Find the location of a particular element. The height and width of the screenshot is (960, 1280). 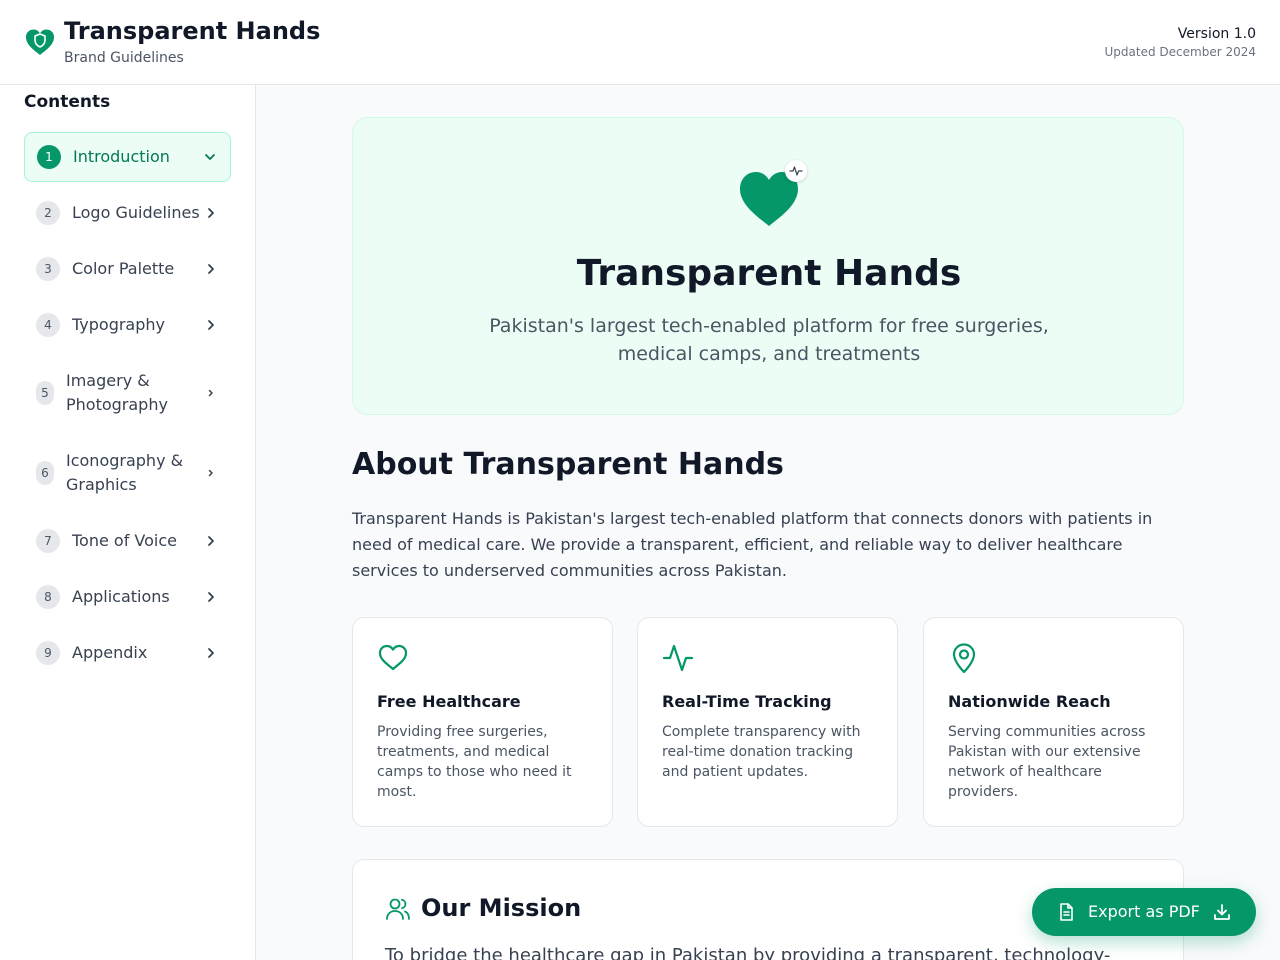

mission-heading: Our Mission is located at coordinates (501, 908).